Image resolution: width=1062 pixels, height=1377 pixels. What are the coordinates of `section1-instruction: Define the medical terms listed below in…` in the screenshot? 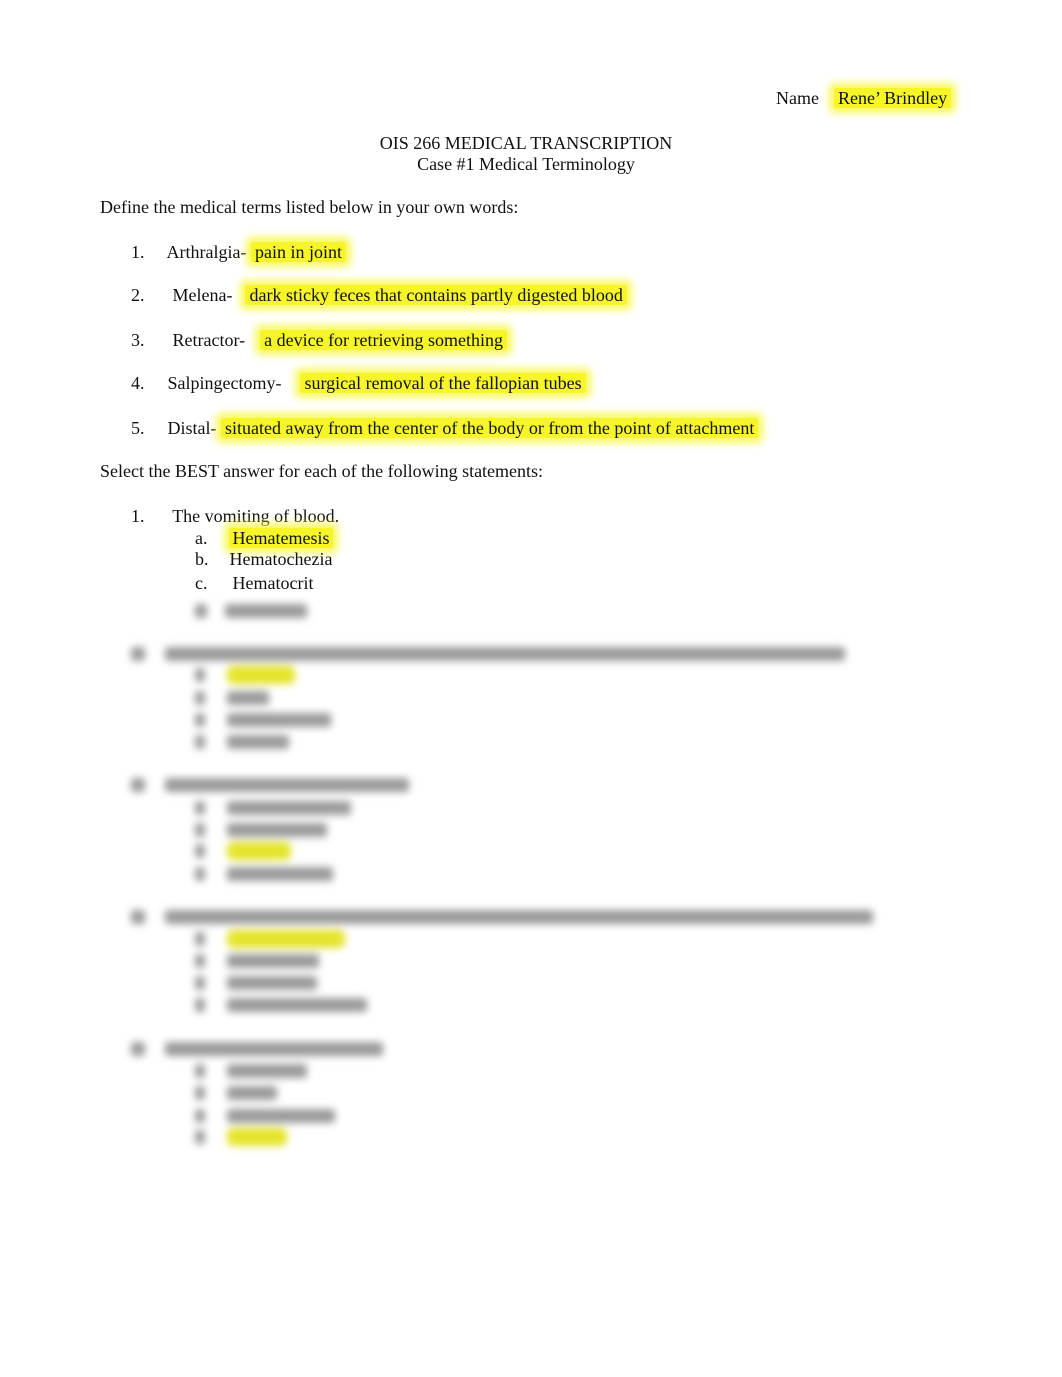 It's located at (309, 207).